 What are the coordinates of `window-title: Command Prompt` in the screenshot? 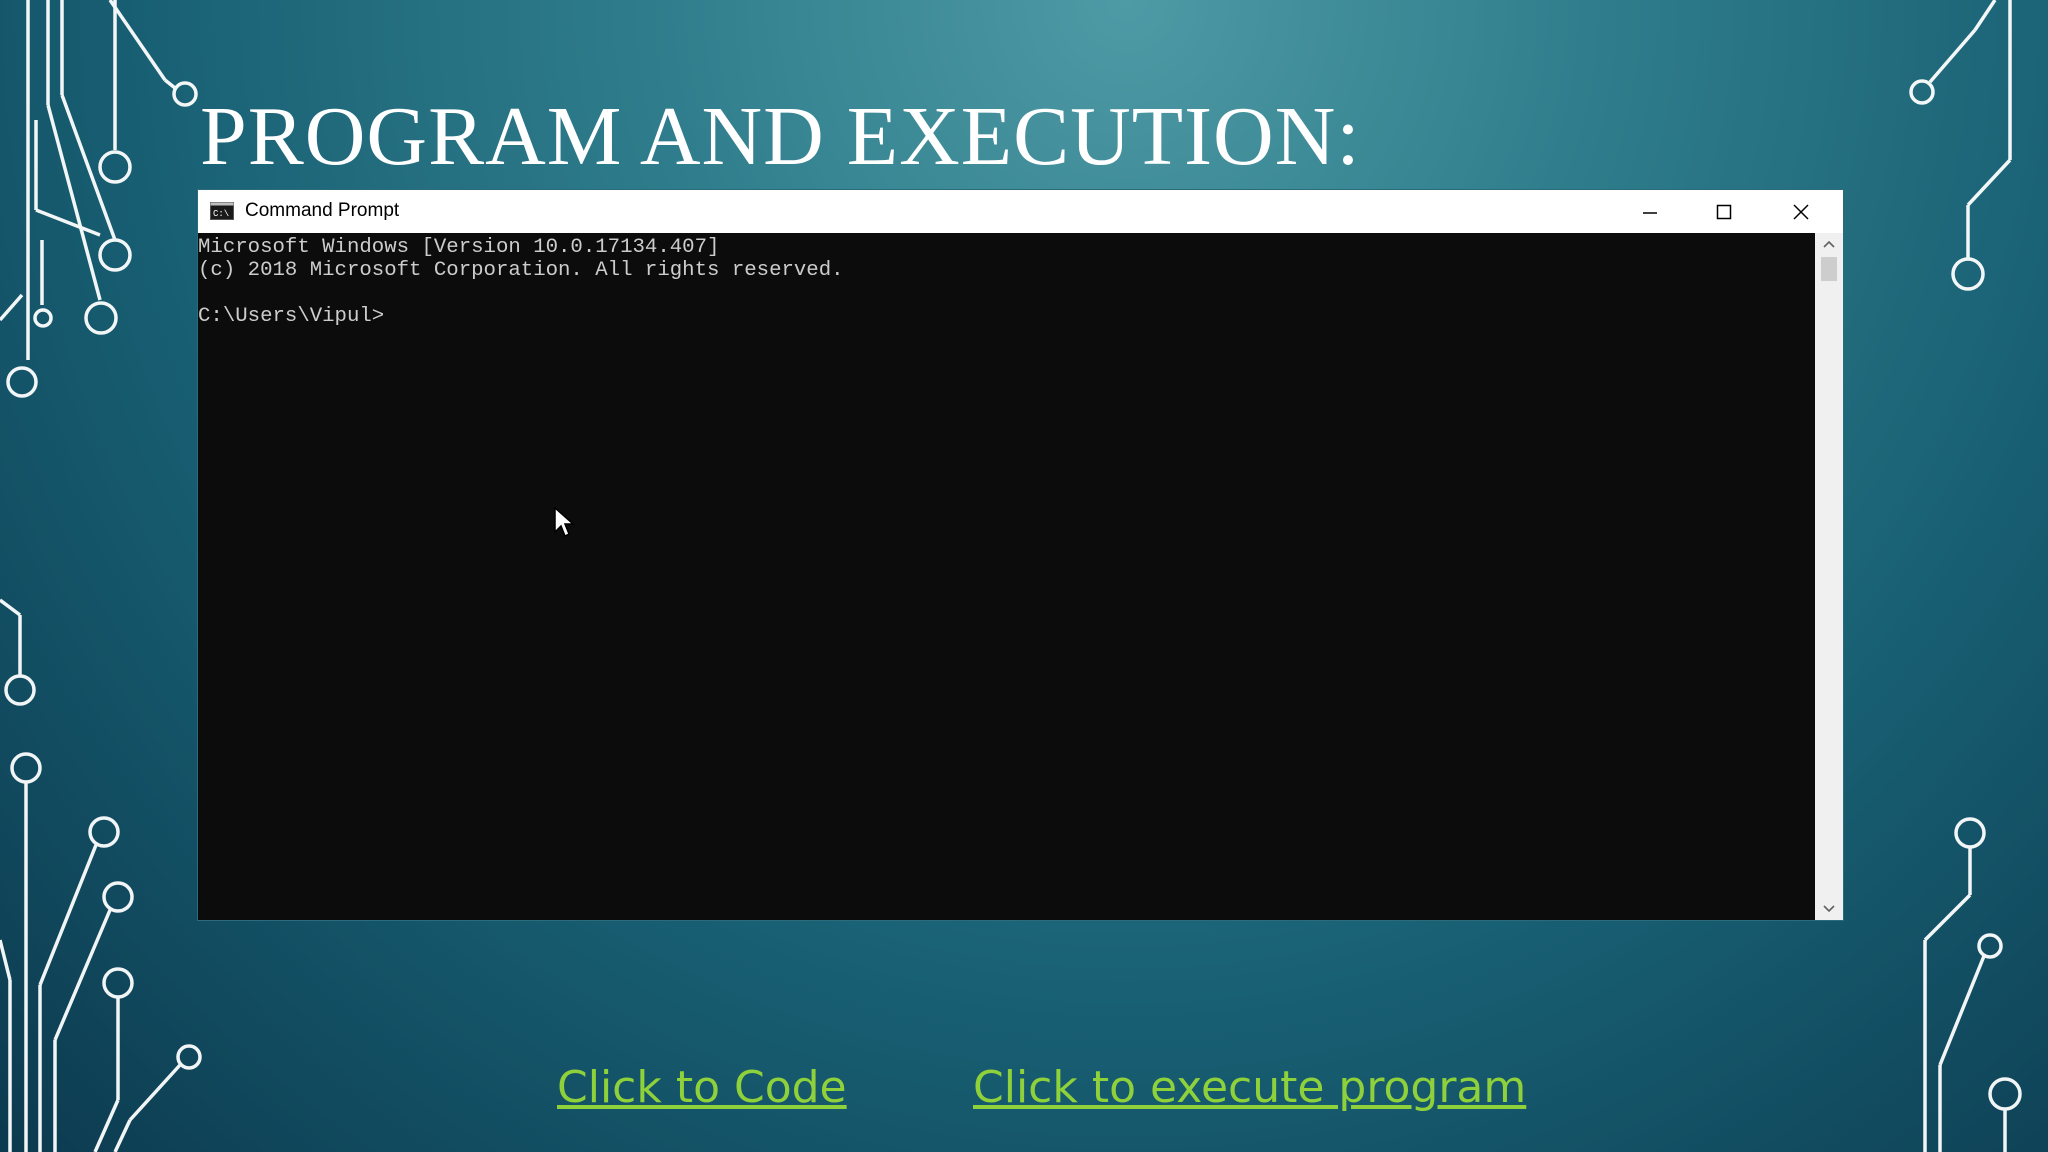 It's located at (322, 210).